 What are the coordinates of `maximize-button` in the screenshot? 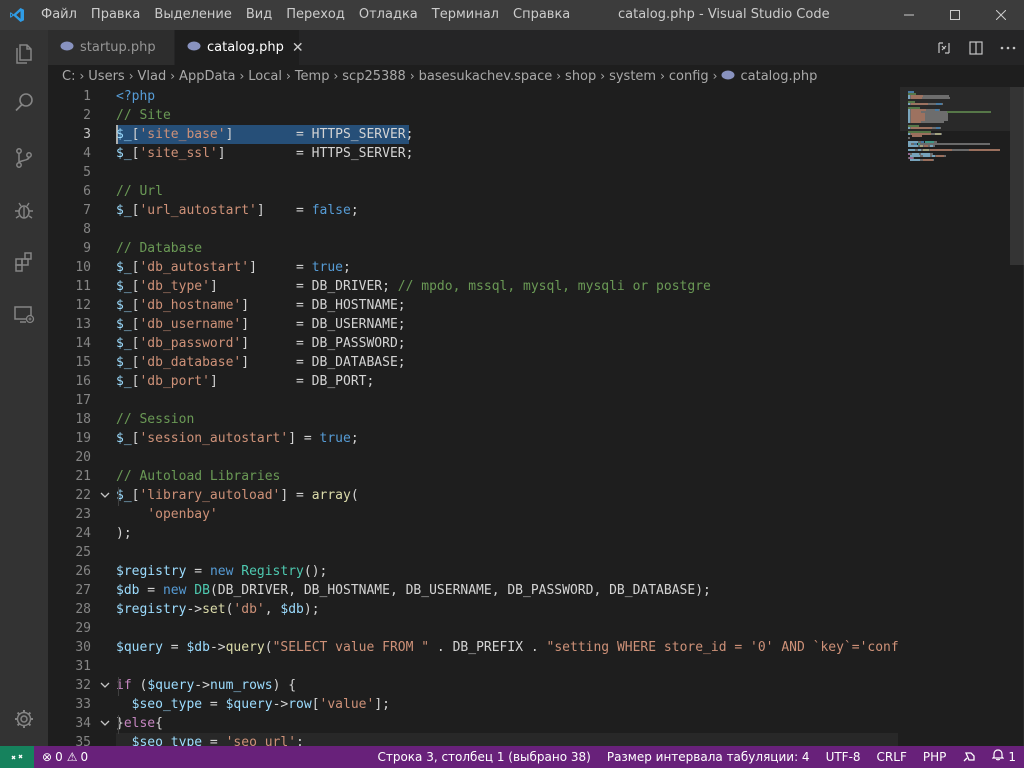 It's located at (955, 15).